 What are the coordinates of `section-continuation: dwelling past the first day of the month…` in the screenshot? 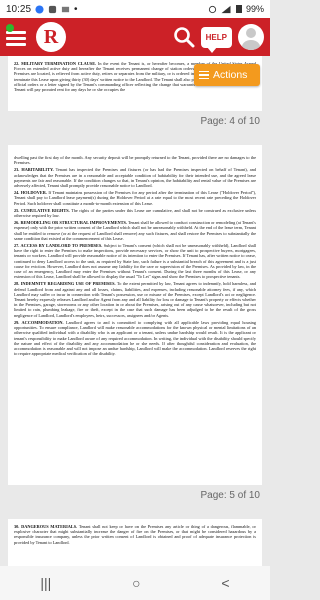 It's located at (135, 160).